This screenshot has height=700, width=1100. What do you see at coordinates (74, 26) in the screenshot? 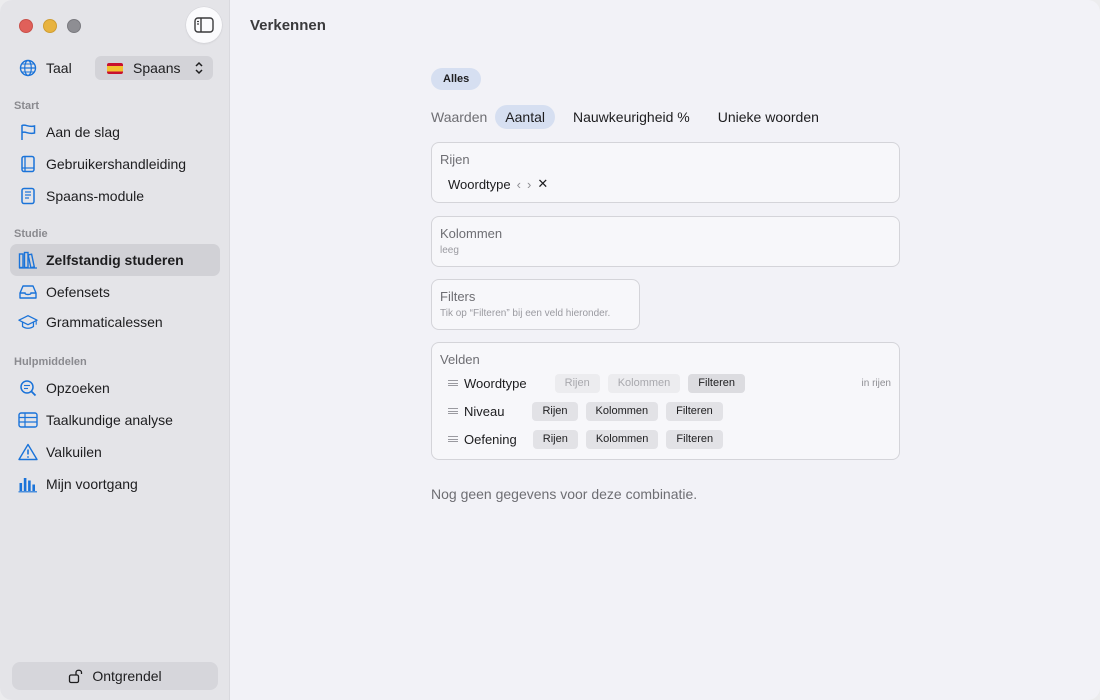
I see `zoom-window-button` at bounding box center [74, 26].